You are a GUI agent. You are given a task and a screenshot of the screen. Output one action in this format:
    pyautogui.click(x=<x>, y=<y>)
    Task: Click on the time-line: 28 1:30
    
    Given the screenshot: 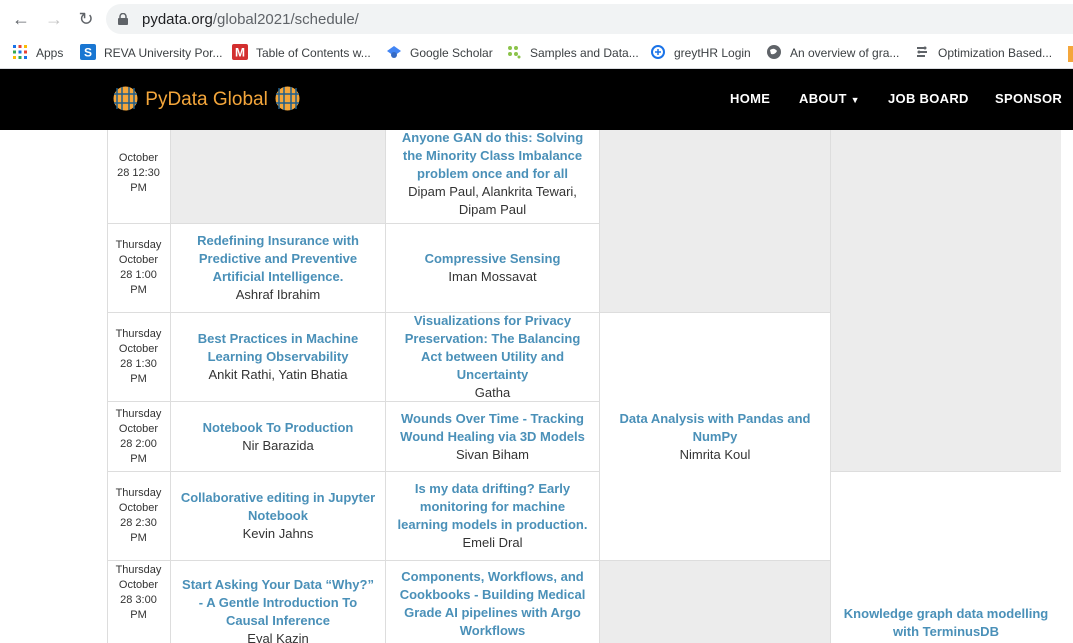 What is the action you would take?
    pyautogui.click(x=138, y=364)
    